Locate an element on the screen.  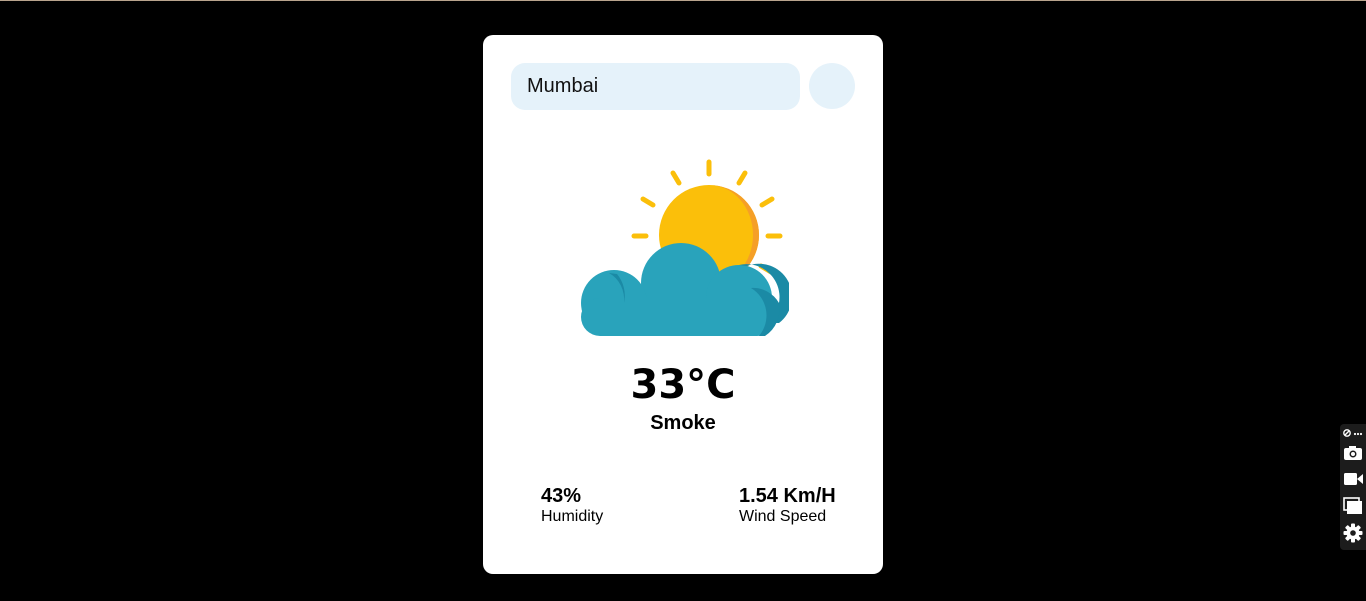
humidity-stat: 43% Humidity is located at coordinates (572, 505).